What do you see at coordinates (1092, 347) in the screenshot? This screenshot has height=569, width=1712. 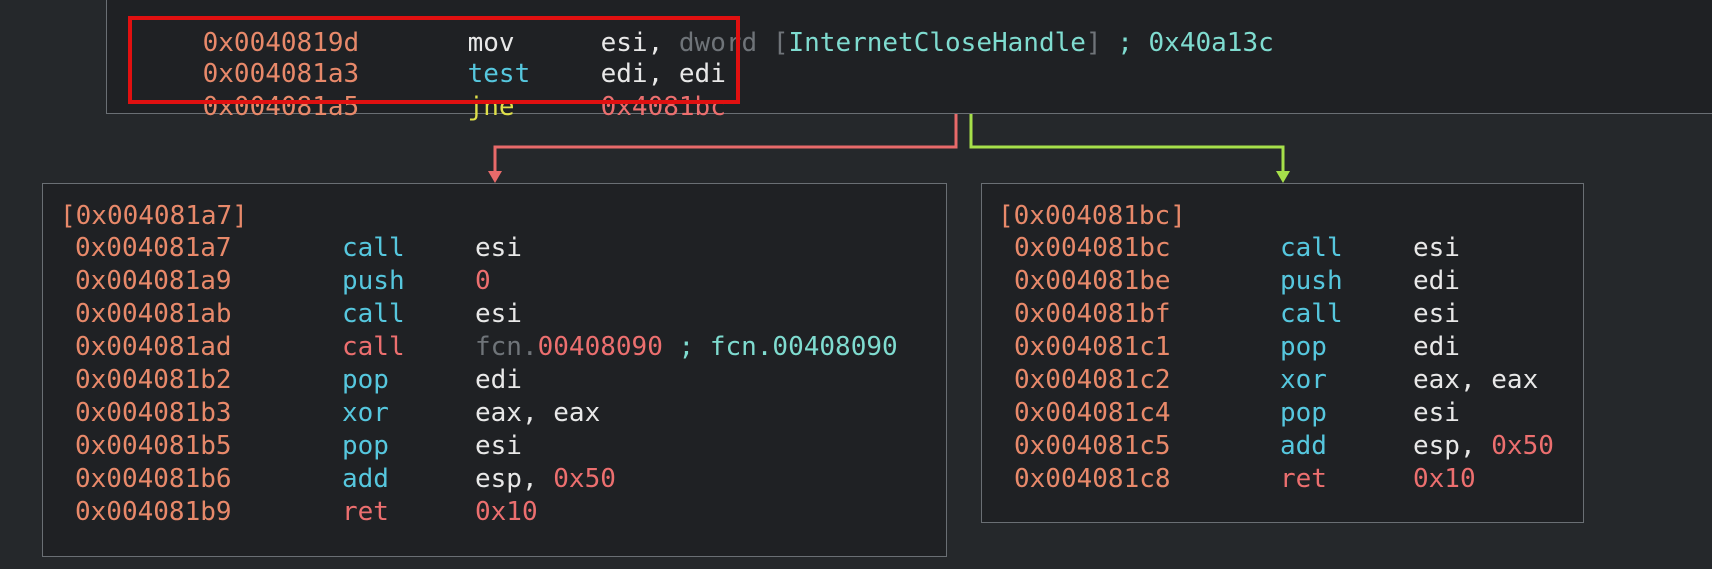 I see `instruction-address: 0x004081c1` at bounding box center [1092, 347].